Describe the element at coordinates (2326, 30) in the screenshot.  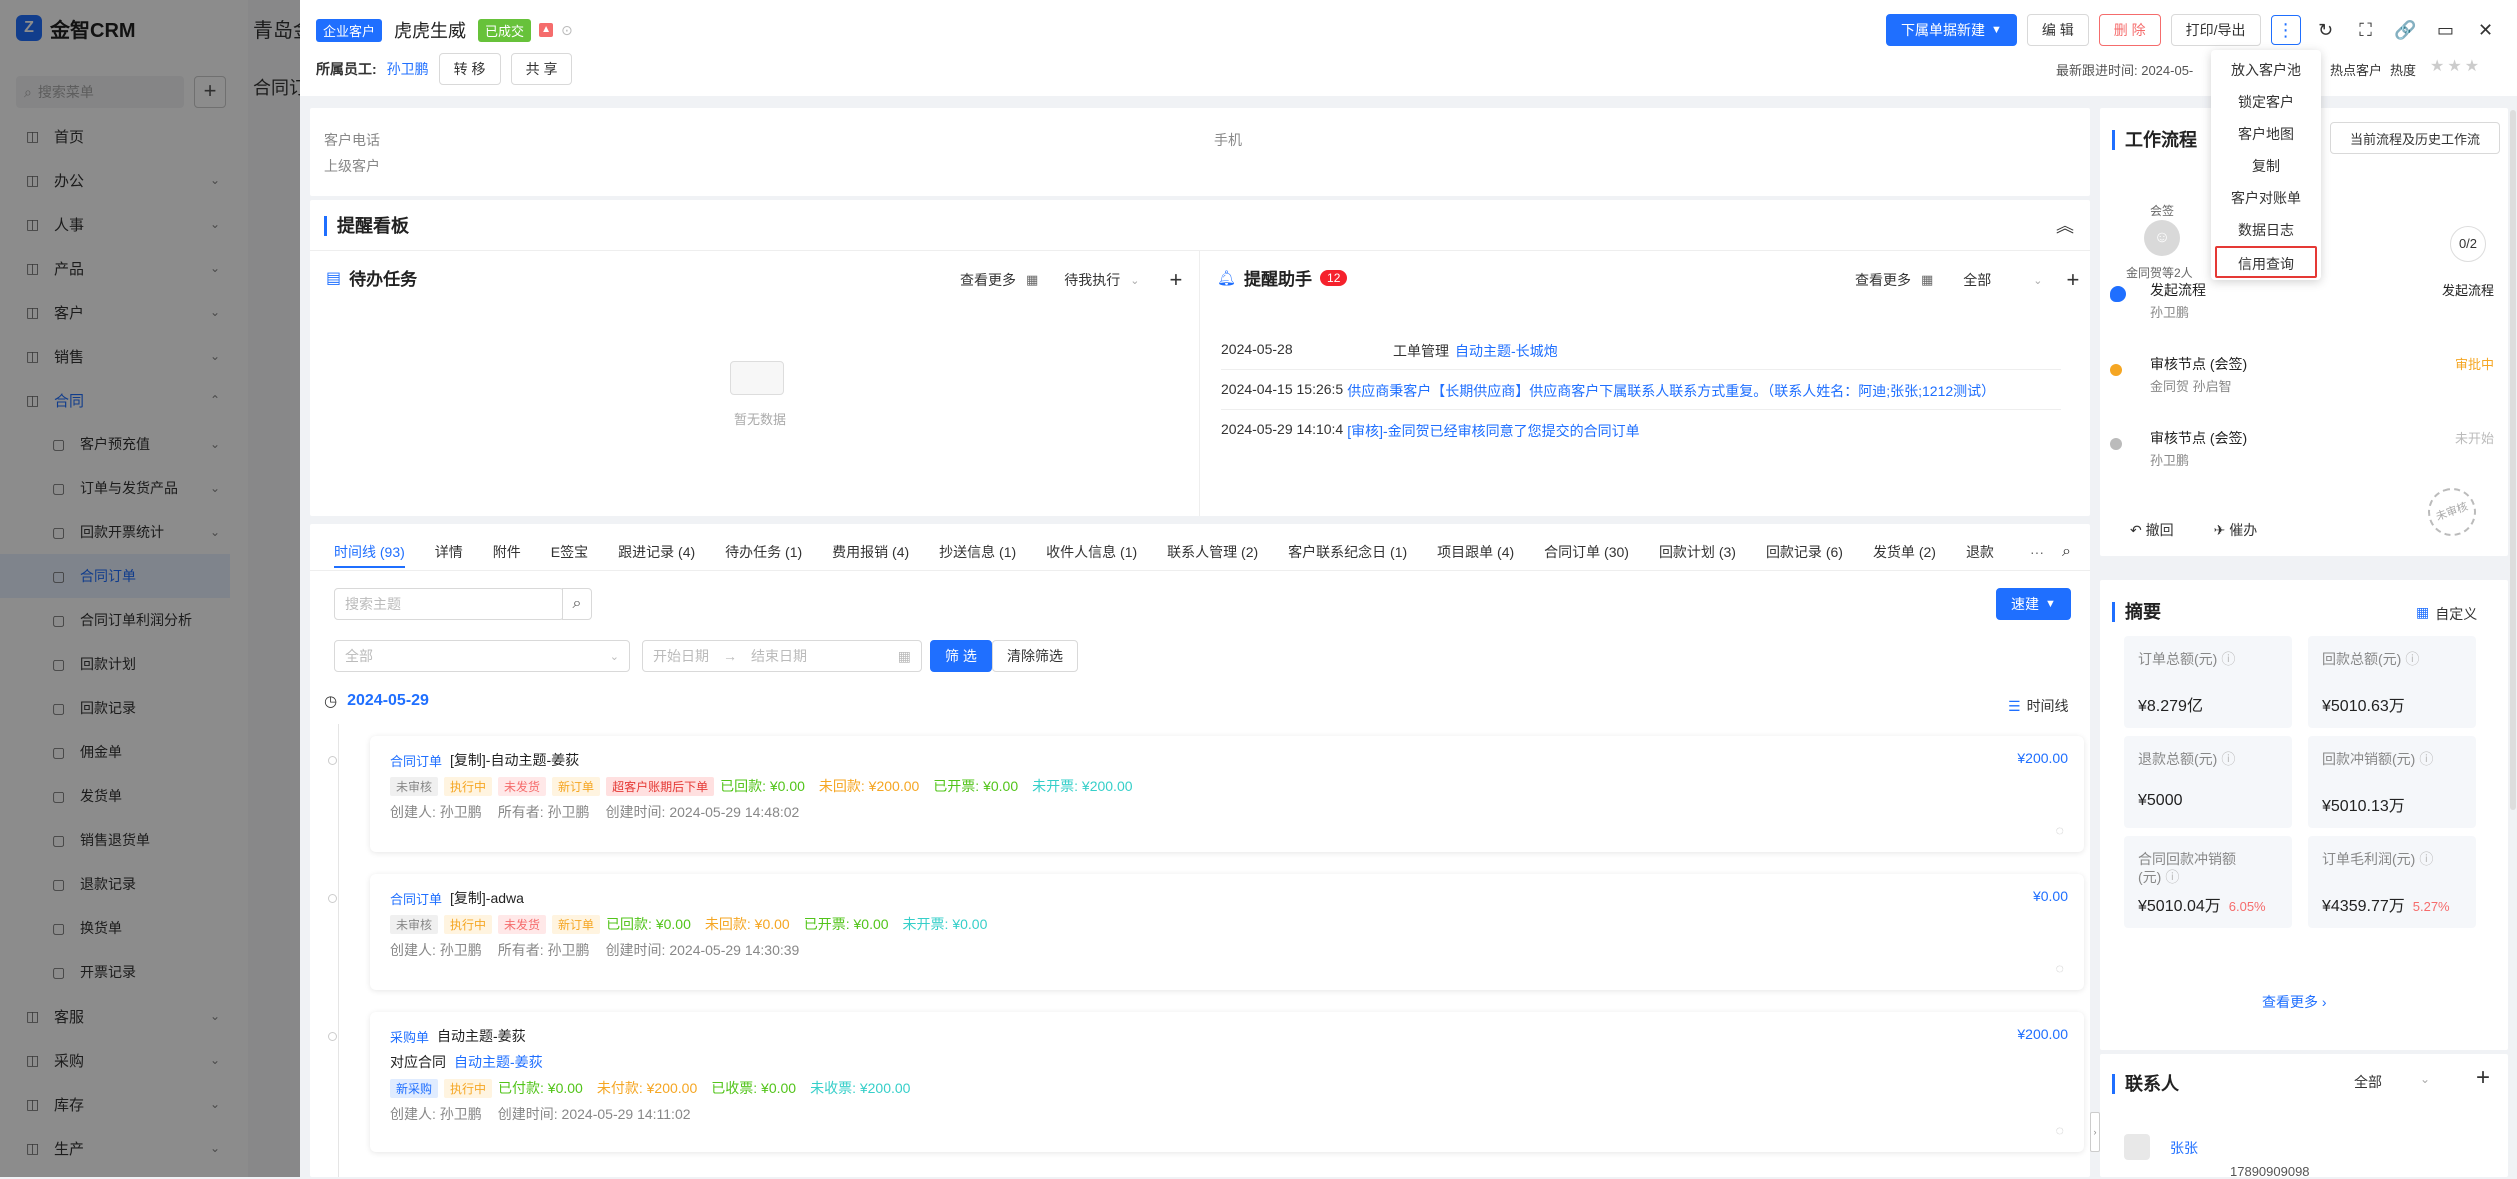
I see `refresh-icon: ↻` at that location.